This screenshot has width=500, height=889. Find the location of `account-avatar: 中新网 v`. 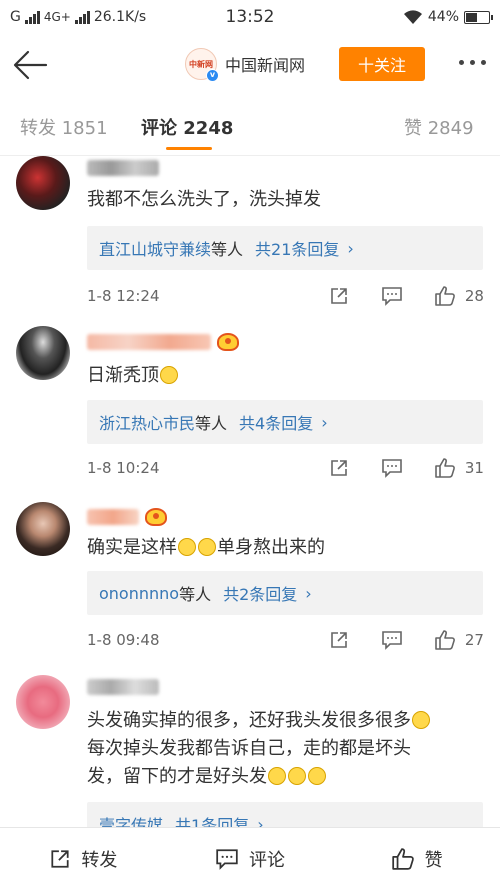

account-avatar: 中新网 v is located at coordinates (202, 65).